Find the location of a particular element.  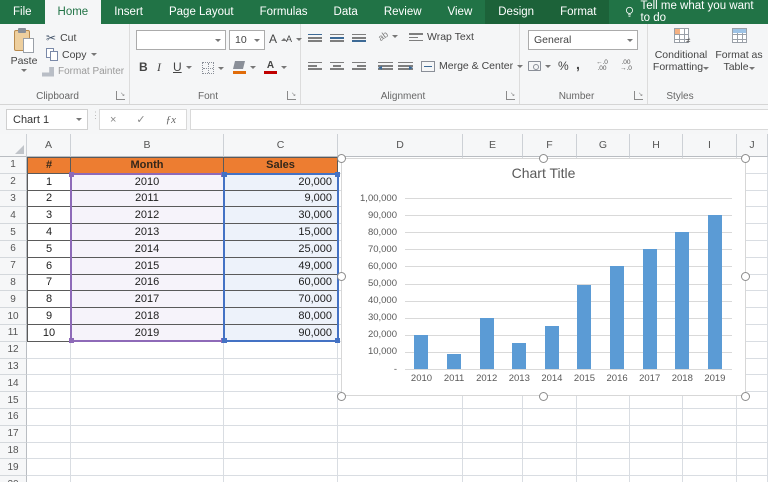

format-painter-button: Format Painter is located at coordinates (83, 71).